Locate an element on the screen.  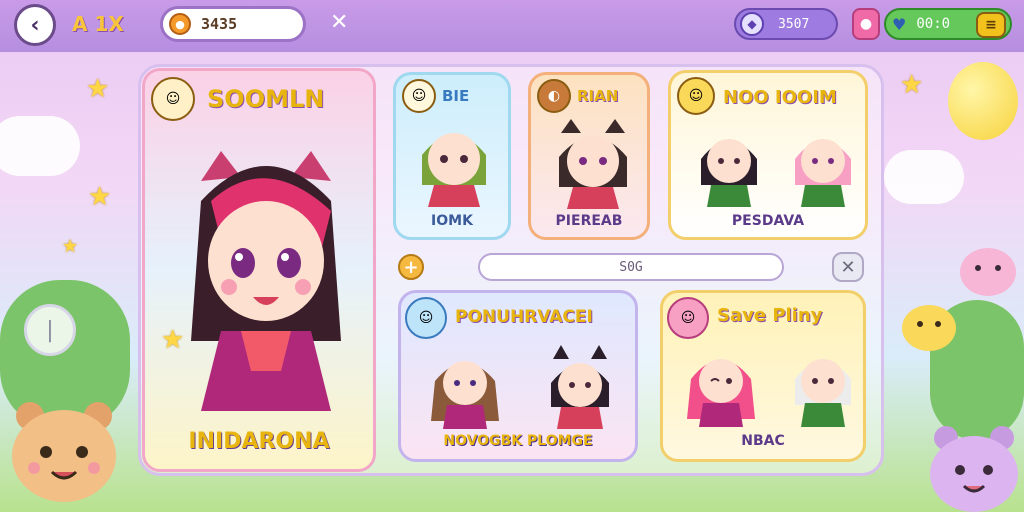
timer-counter: ♥ 00:0 ≡ is located at coordinates (948, 24).